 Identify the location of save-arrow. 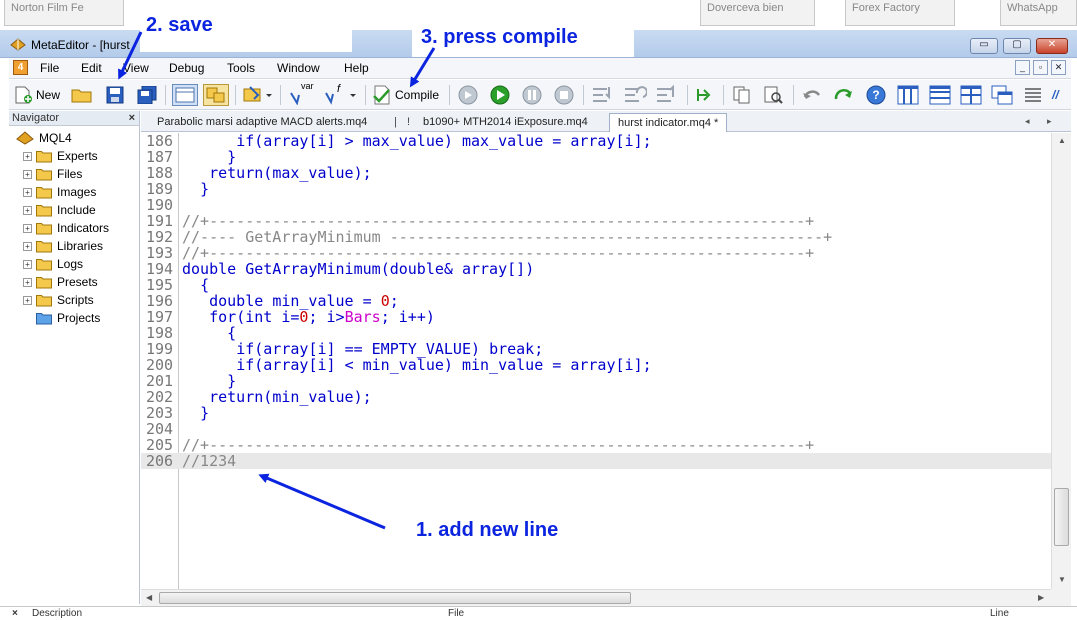
(130, 55).